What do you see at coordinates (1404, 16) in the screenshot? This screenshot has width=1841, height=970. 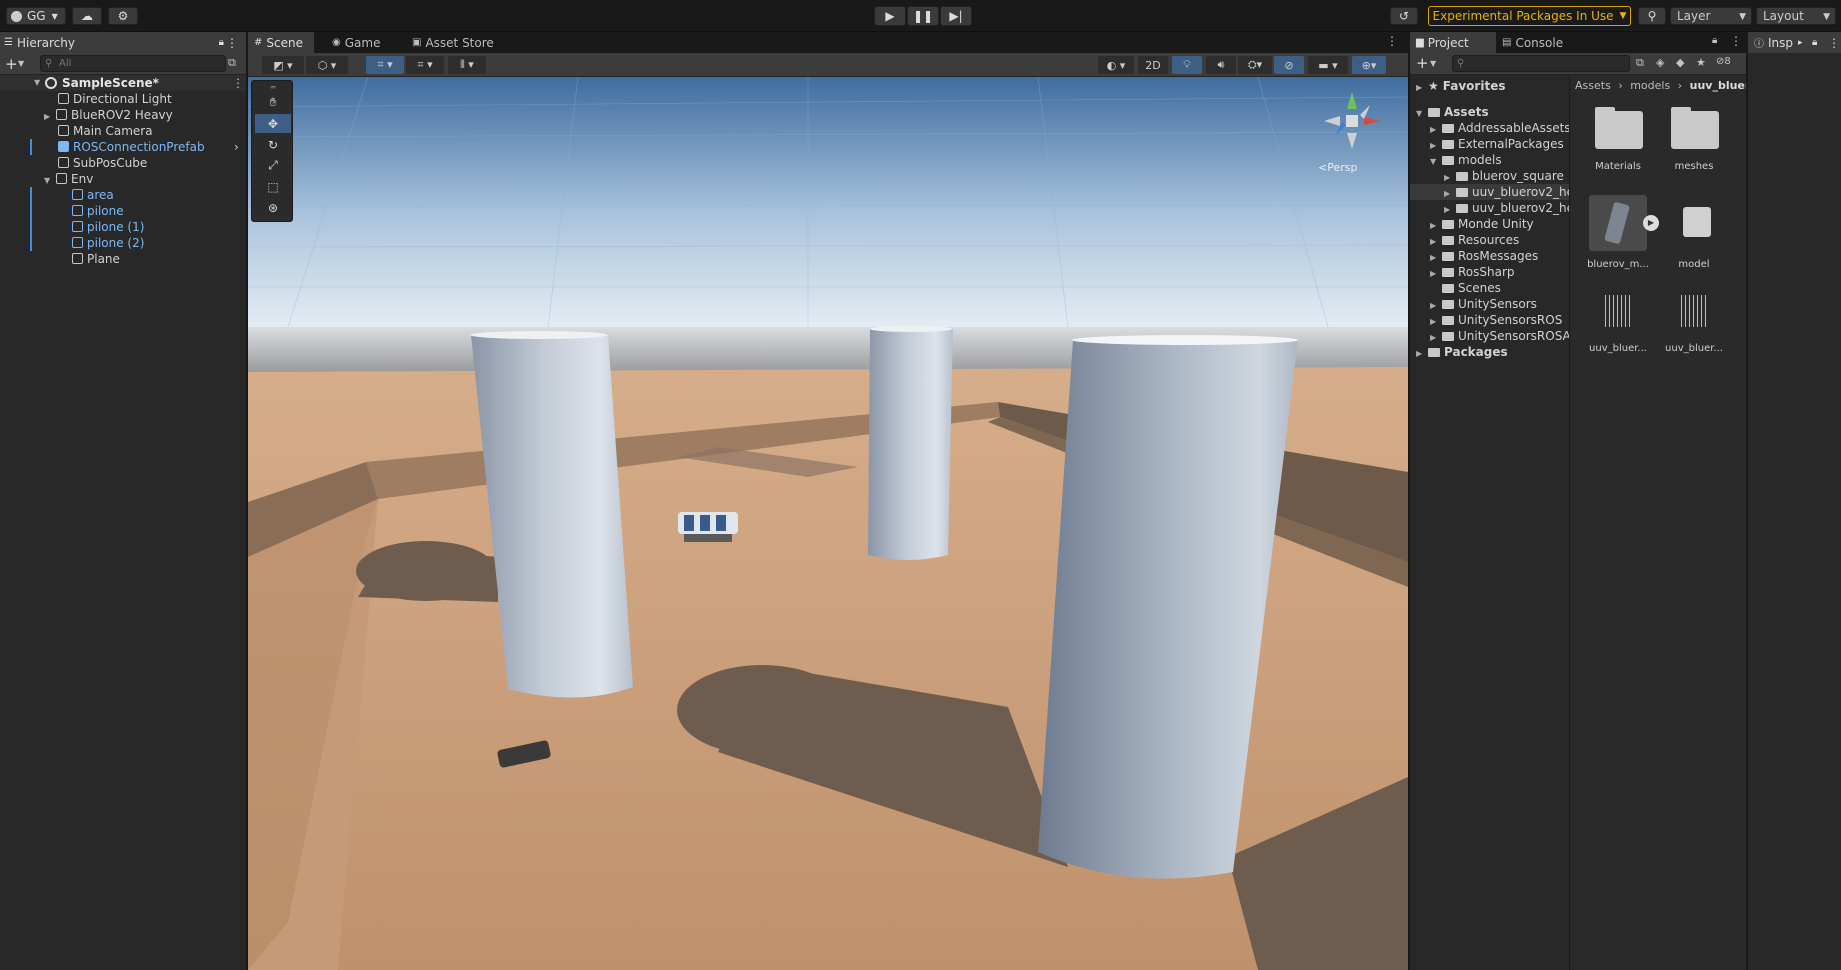 I see `undo-history-button: ↺` at bounding box center [1404, 16].